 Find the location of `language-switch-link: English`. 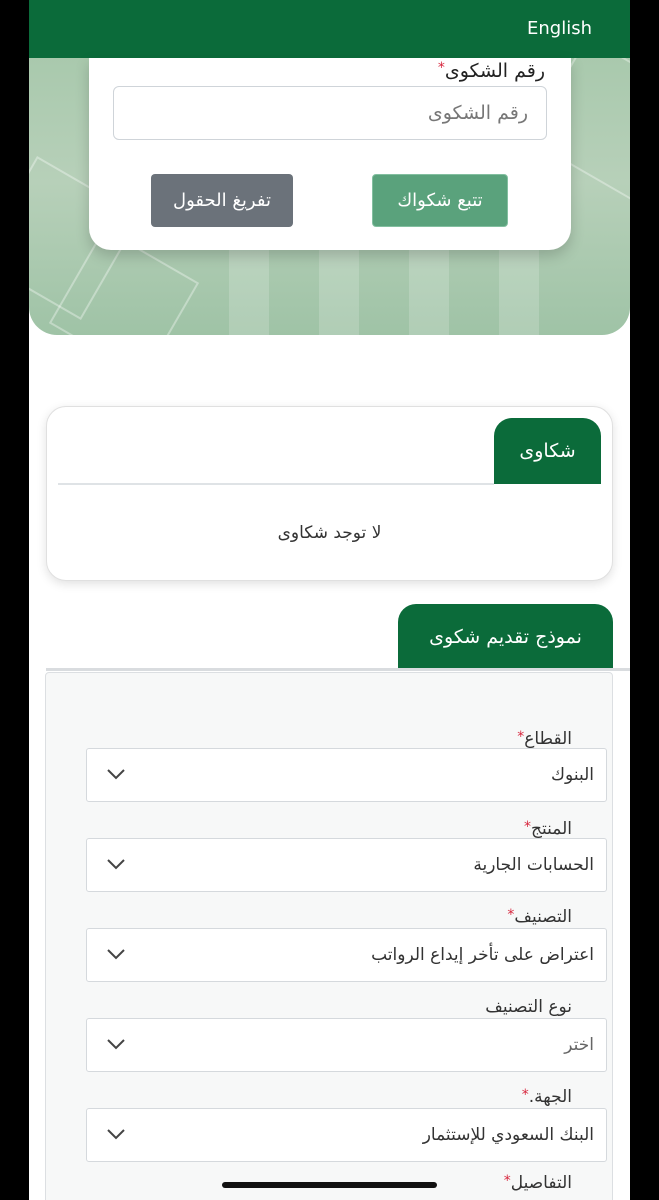

language-switch-link: English is located at coordinates (559, 28).